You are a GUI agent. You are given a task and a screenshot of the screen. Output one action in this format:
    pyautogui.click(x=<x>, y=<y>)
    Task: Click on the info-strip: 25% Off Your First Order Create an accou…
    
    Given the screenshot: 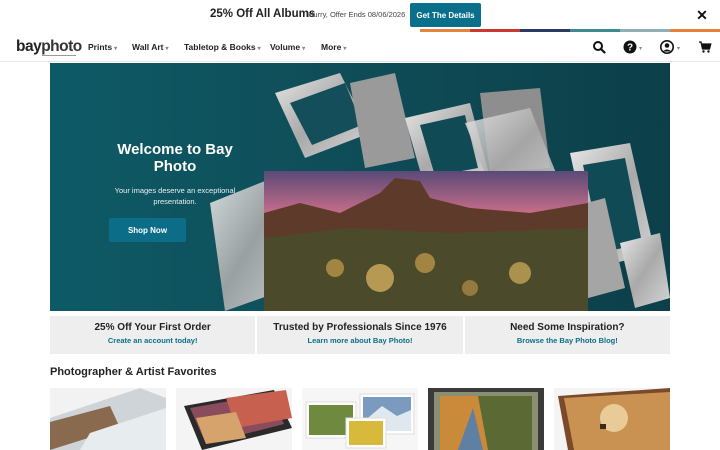 What is the action you would take?
    pyautogui.click(x=360, y=335)
    